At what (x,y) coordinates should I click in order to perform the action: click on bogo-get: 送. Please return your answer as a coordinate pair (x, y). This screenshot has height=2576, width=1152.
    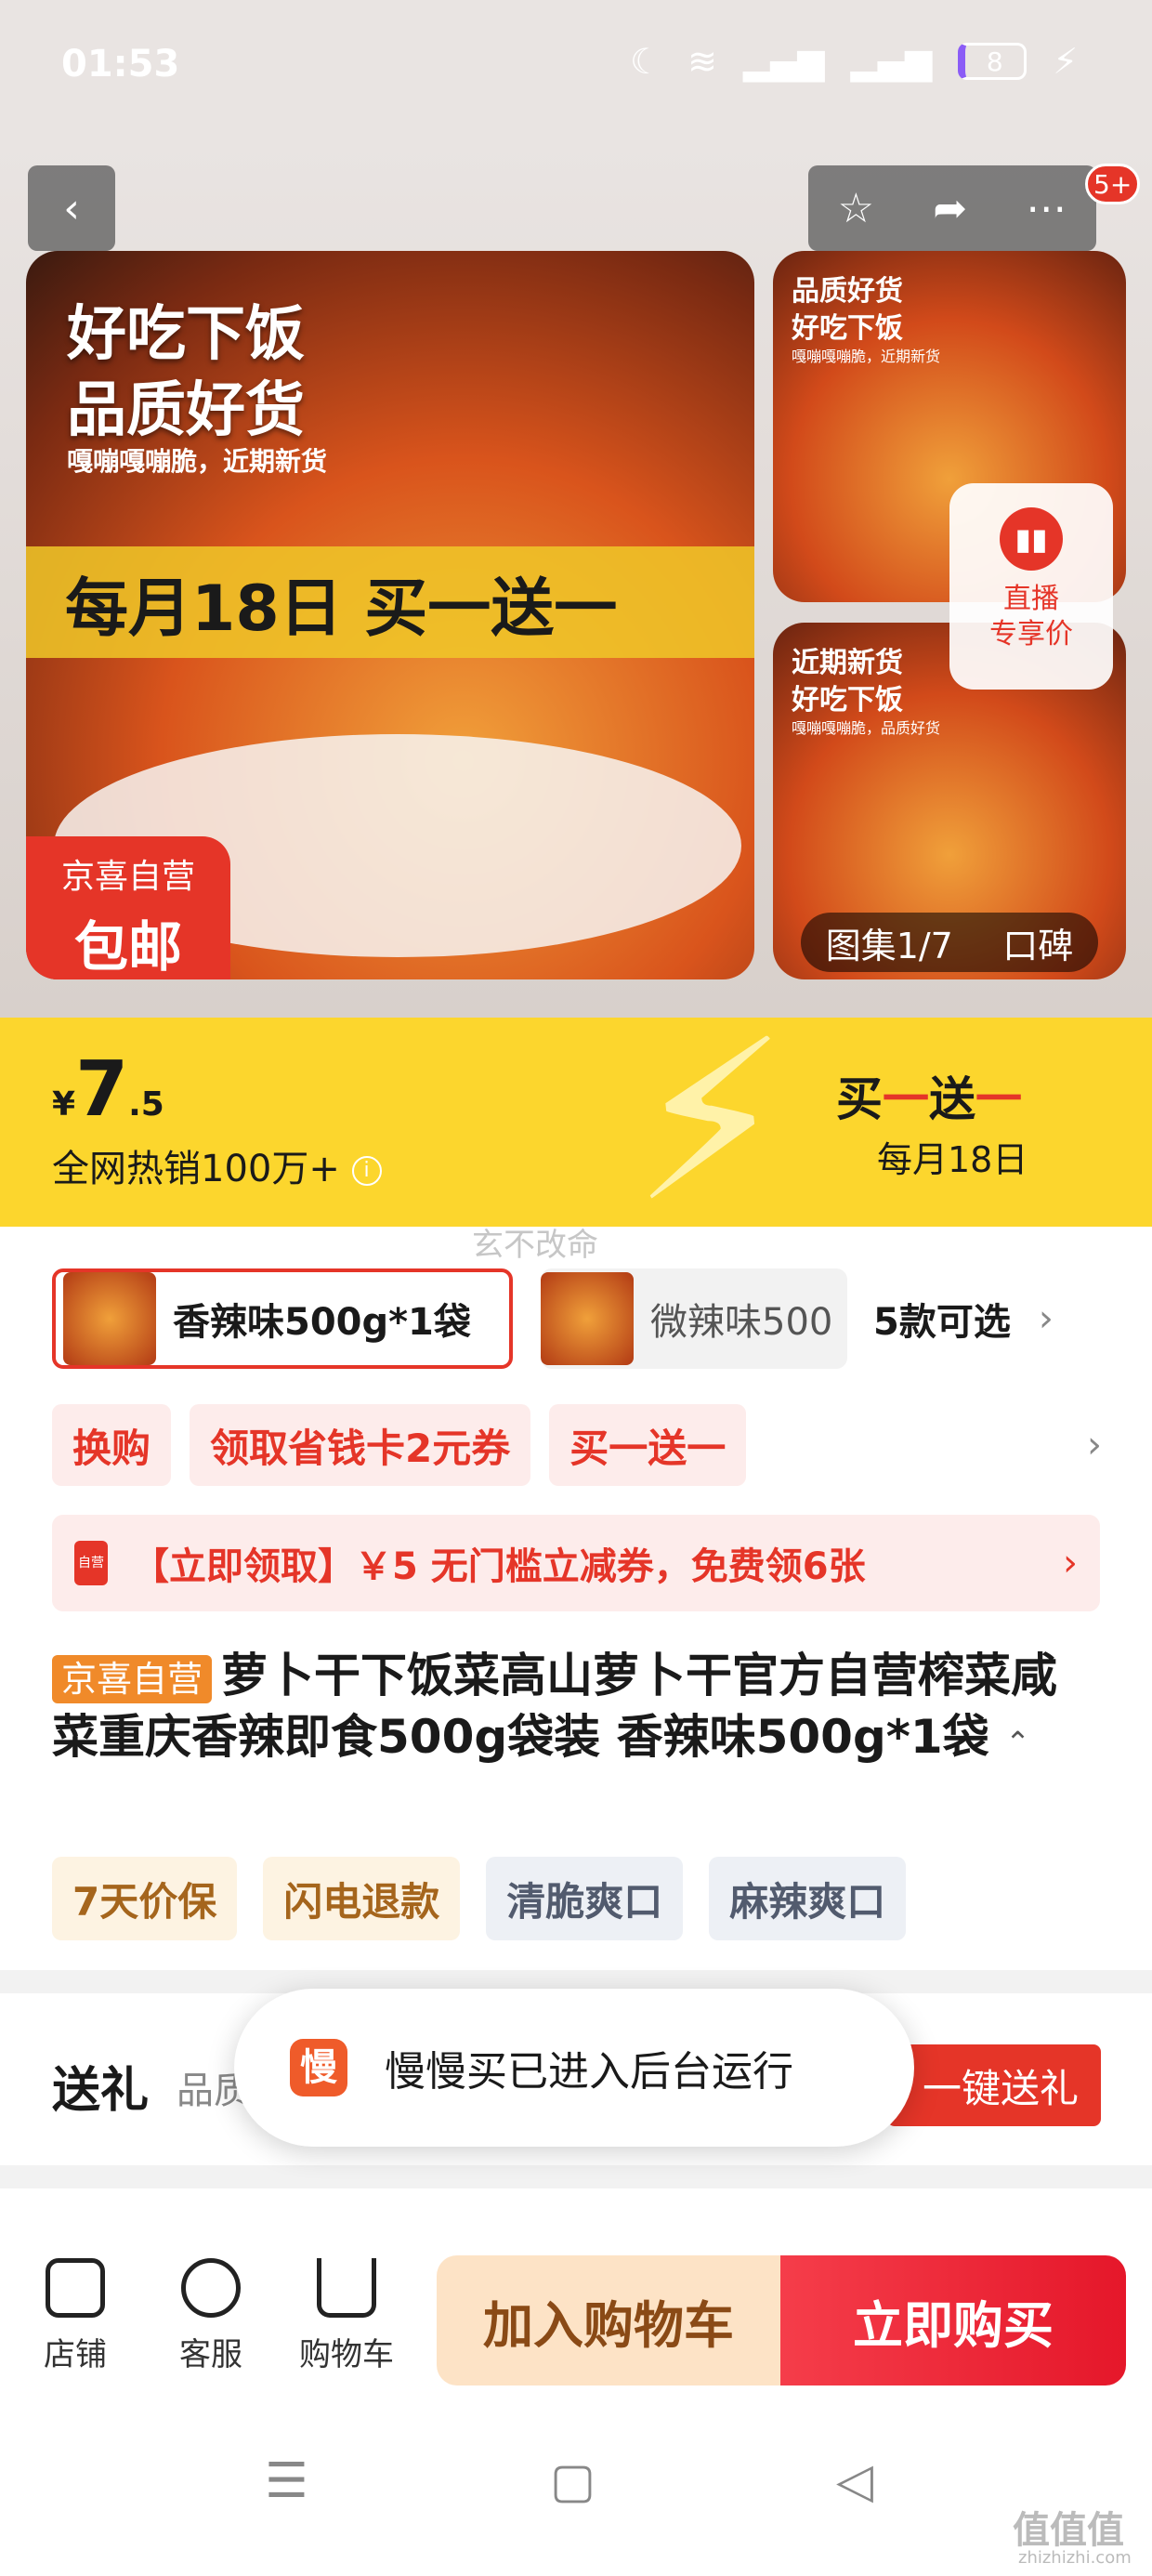
    Looking at the image, I should click on (952, 1099).